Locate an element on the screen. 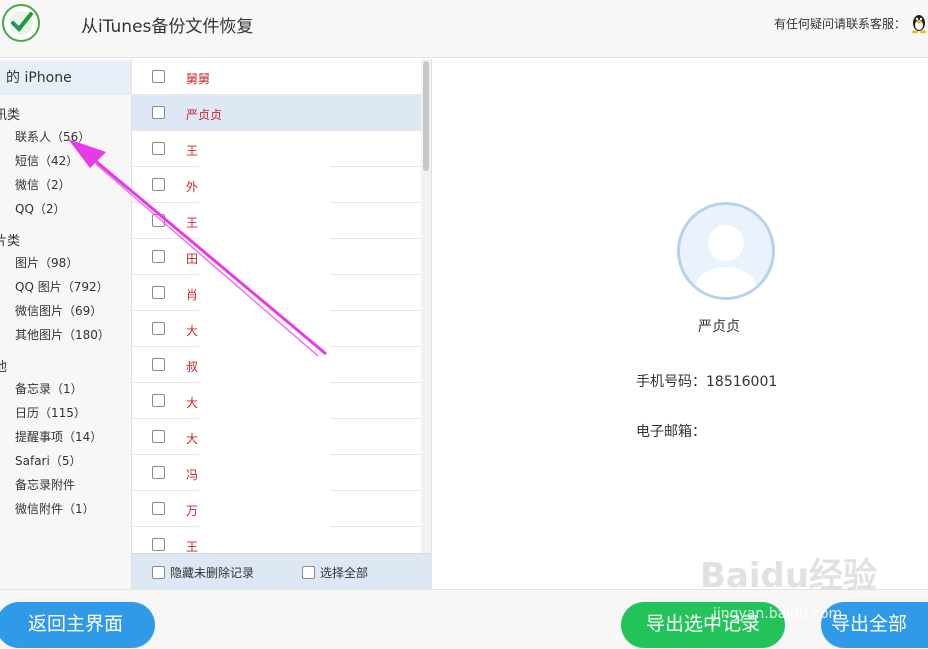 The height and width of the screenshot is (649, 928). sidebar-item-notes: 备忘录（1） is located at coordinates (49, 388).